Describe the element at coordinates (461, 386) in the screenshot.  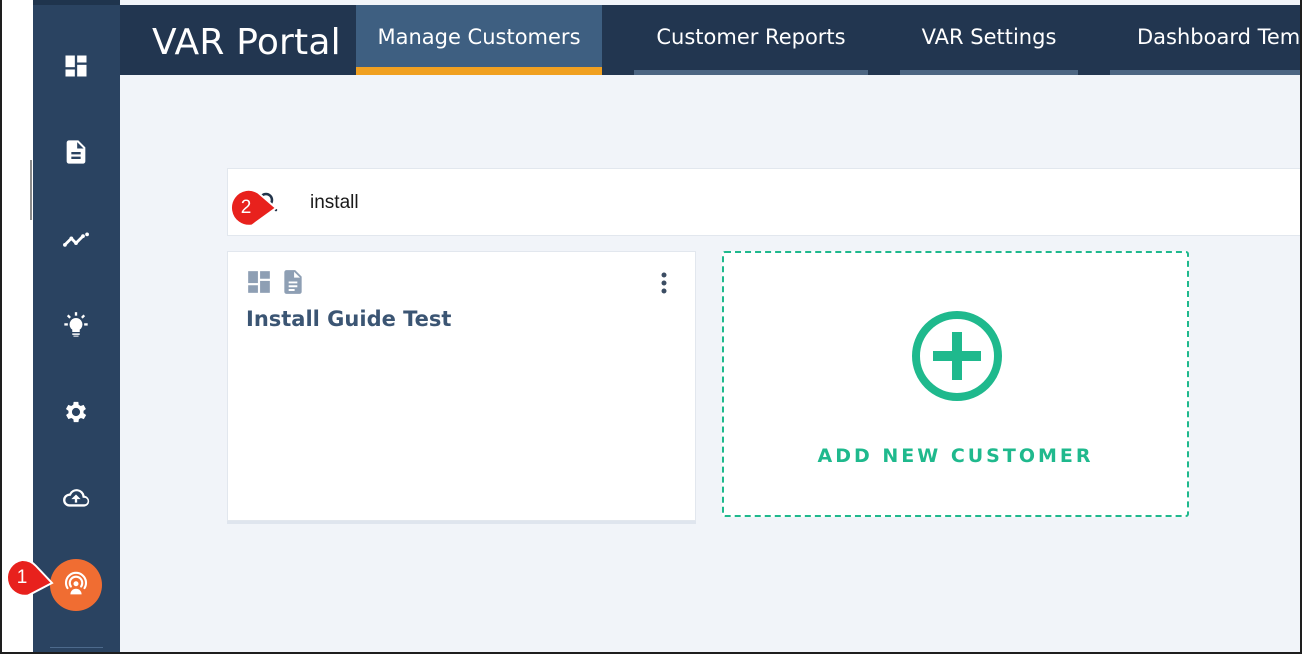
I see `customer-card: Install Guide Test` at that location.